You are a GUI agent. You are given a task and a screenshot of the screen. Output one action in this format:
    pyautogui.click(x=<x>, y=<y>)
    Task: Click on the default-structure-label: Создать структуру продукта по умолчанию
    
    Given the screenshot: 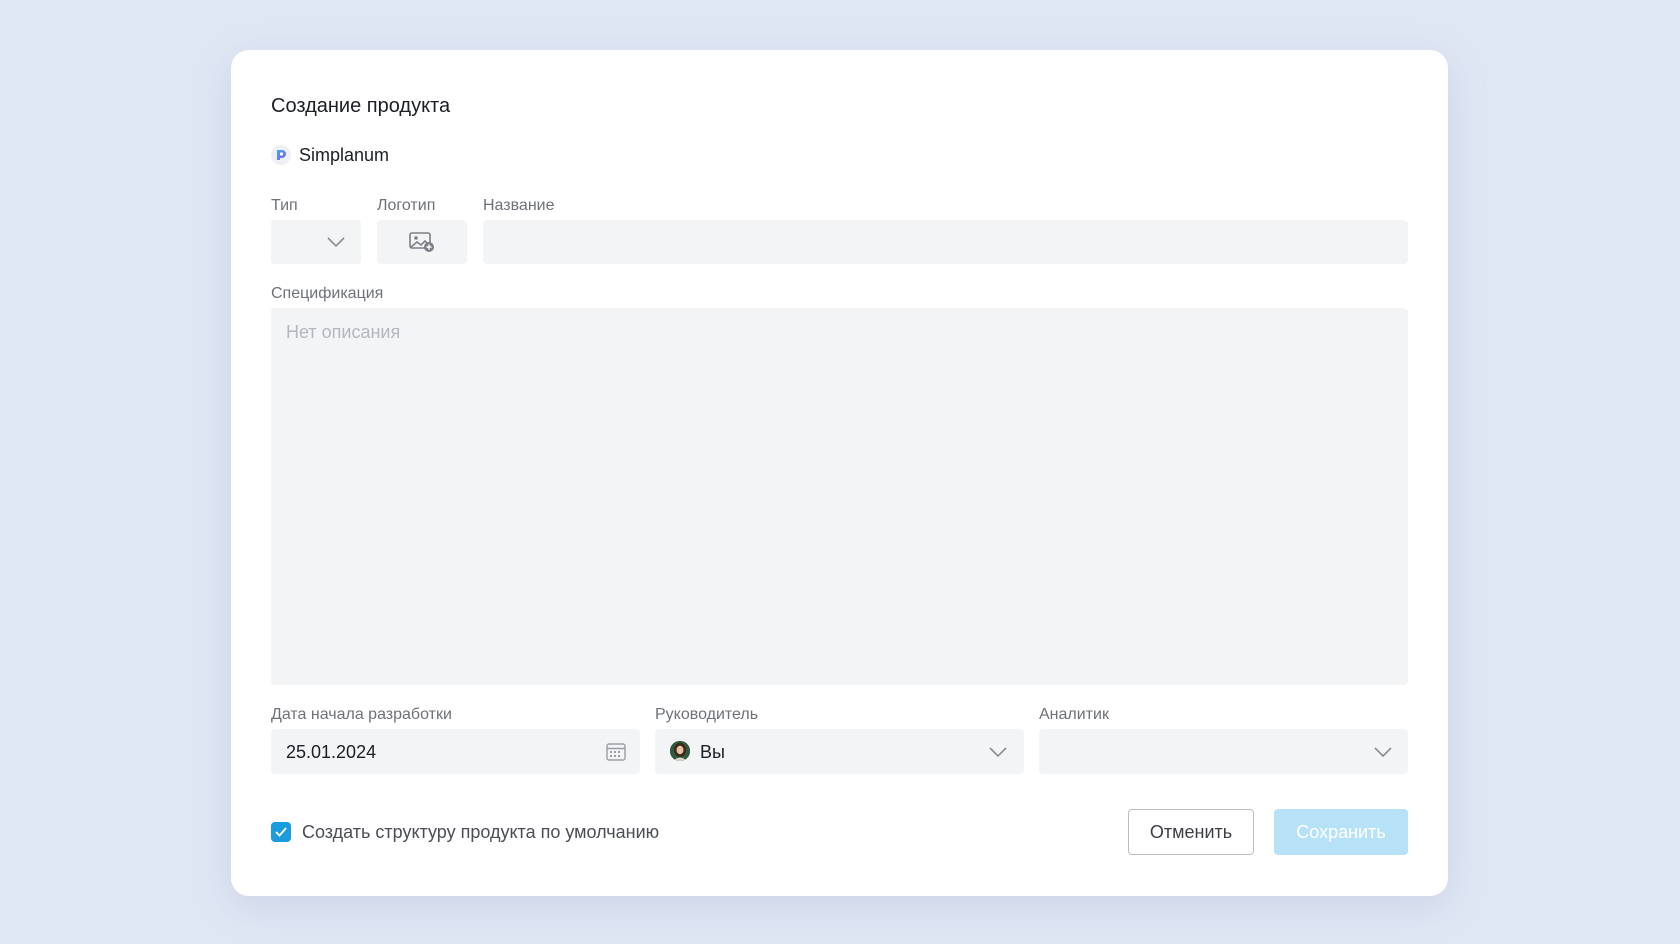 What is the action you would take?
    pyautogui.click(x=480, y=832)
    